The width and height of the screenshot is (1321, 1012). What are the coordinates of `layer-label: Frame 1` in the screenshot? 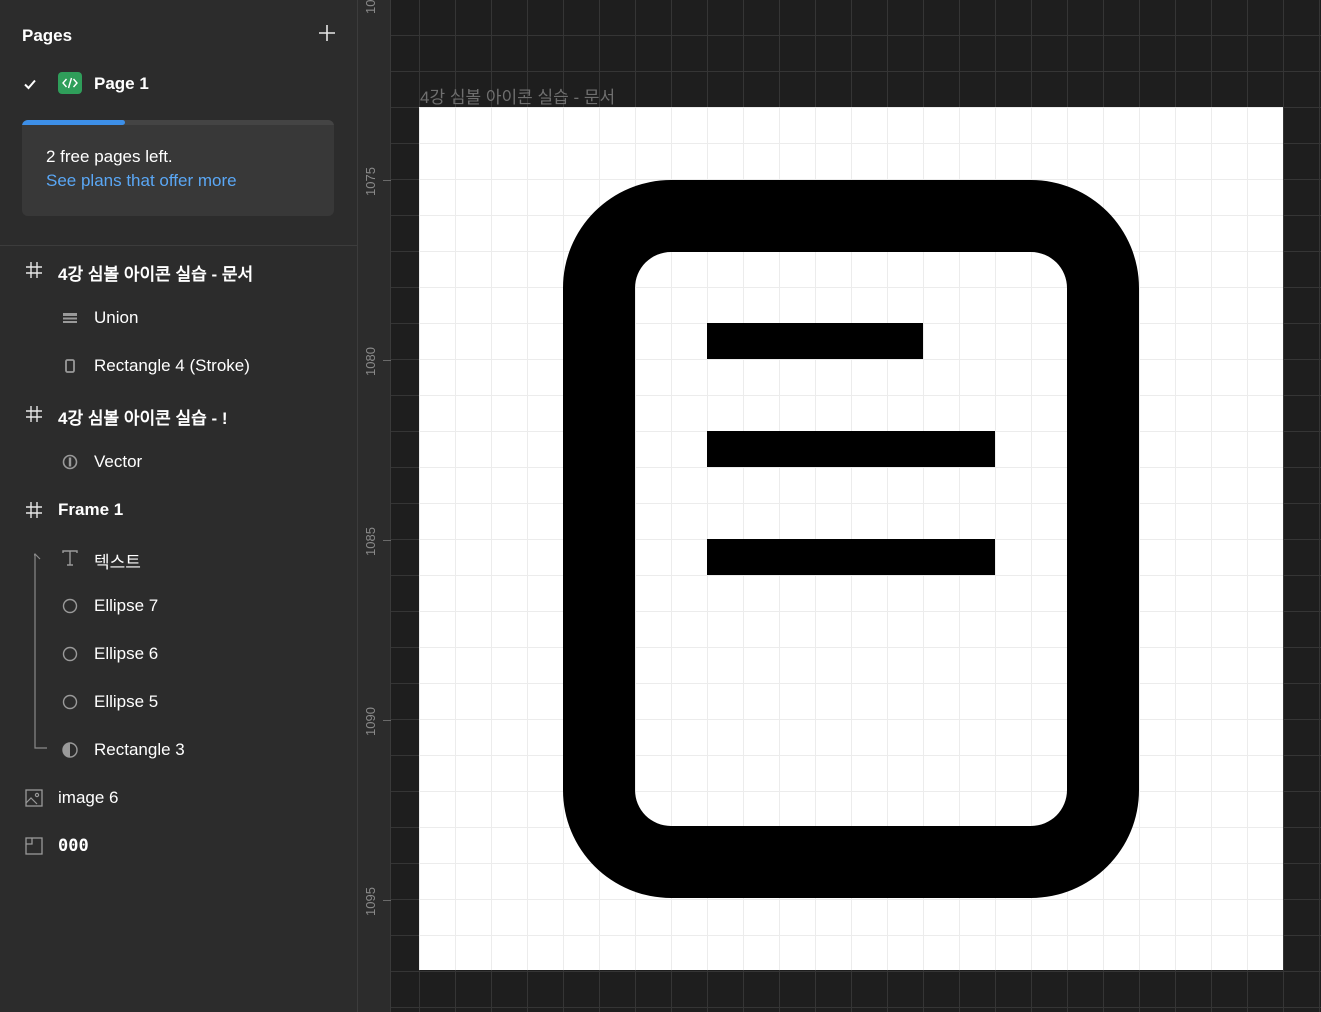 It's located at (91, 509).